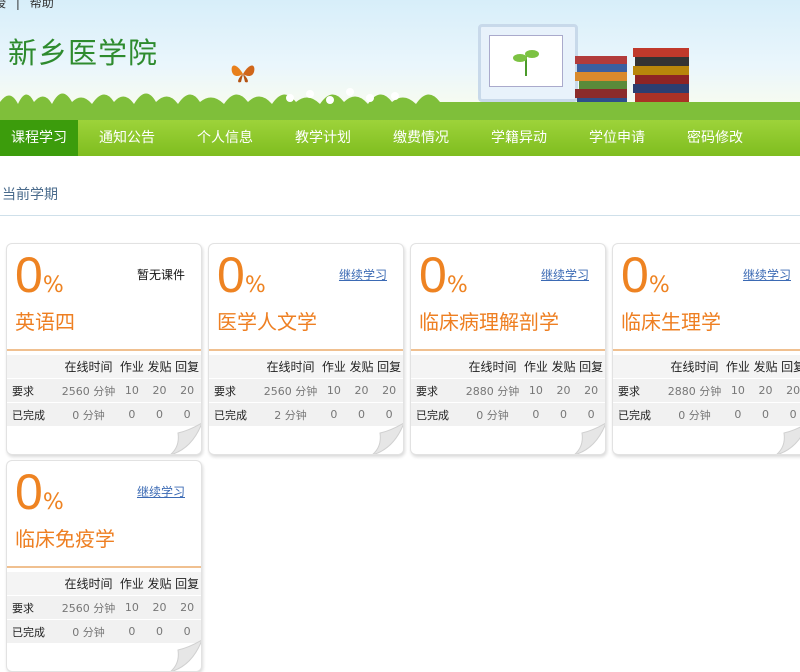  Describe the element at coordinates (715, 138) in the screenshot. I see `nav-password: 密码修改` at that location.